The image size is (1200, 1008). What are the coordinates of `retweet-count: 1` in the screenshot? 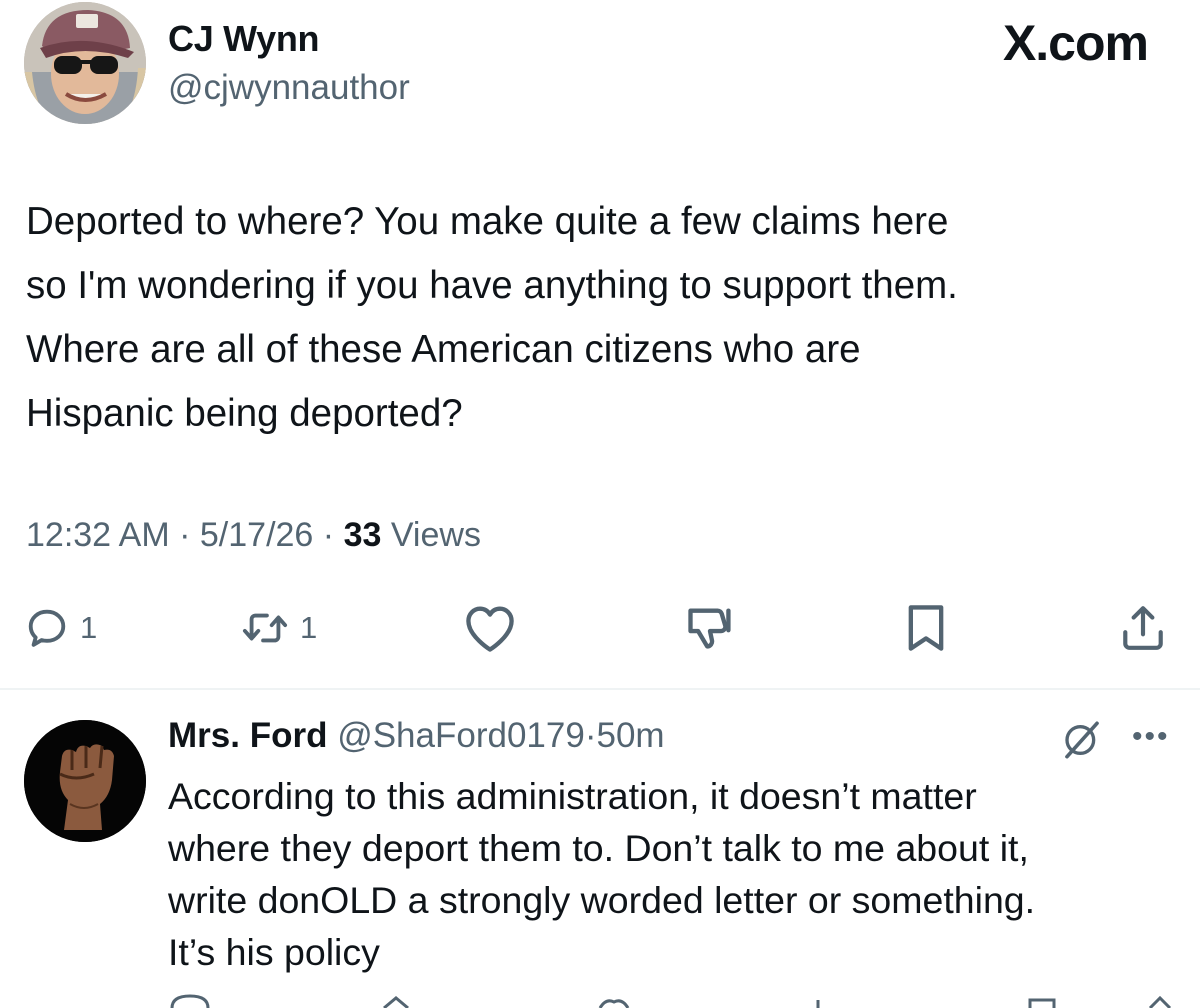 It's located at (309, 627).